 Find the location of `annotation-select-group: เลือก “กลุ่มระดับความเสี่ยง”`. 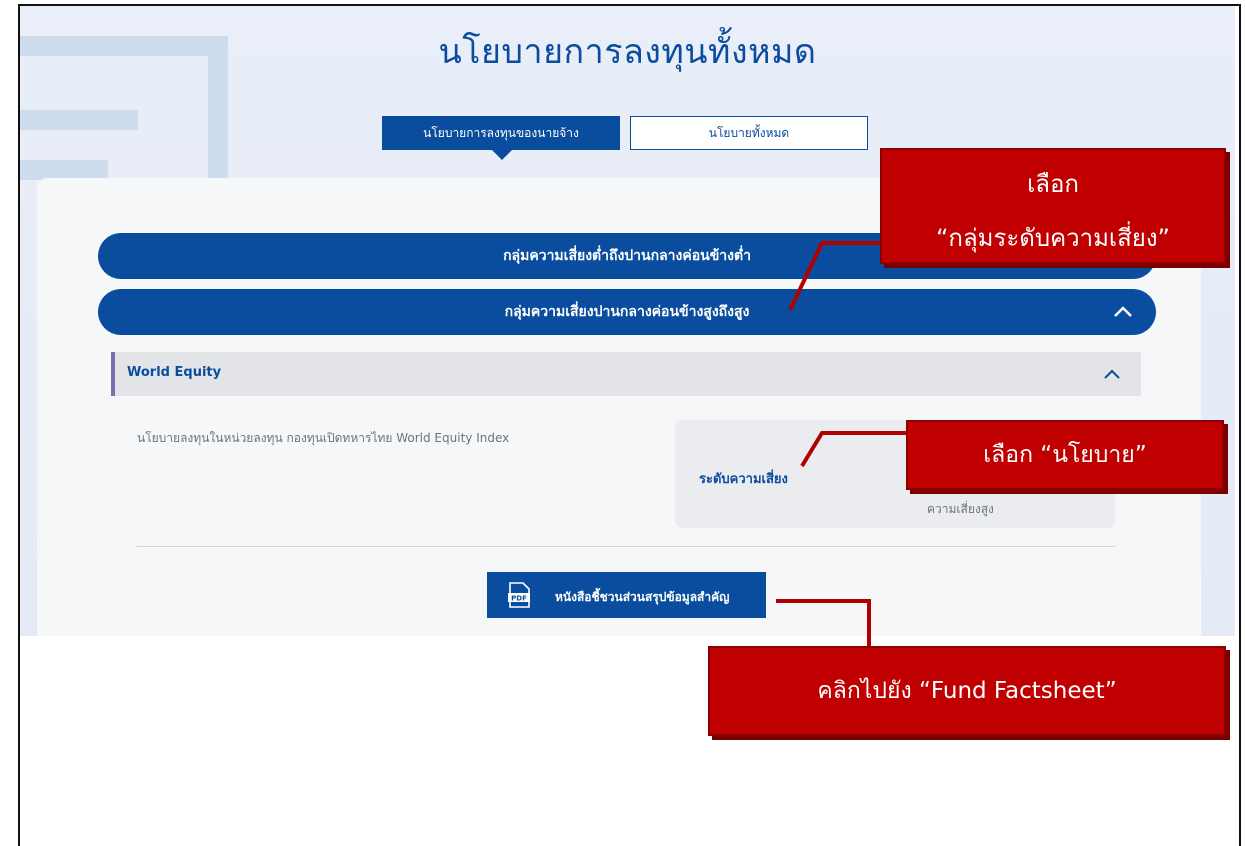

annotation-select-group: เลือก “กลุ่มระดับความเสี่ยง” is located at coordinates (1053, 206).